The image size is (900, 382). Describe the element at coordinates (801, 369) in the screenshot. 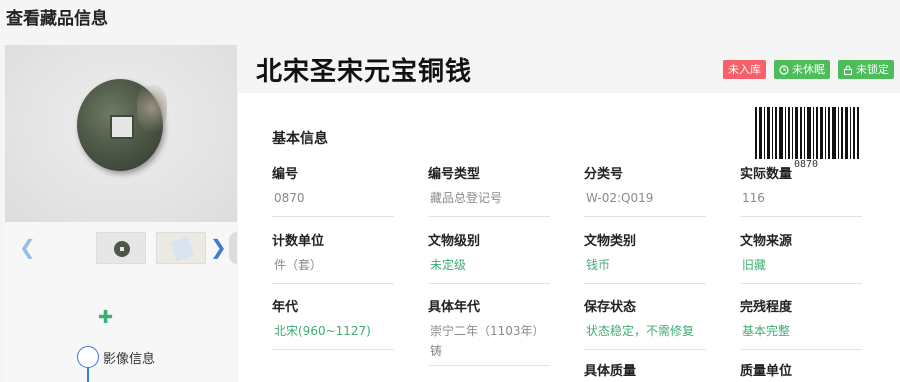

I see `field-mass-unit: 质量单位` at that location.